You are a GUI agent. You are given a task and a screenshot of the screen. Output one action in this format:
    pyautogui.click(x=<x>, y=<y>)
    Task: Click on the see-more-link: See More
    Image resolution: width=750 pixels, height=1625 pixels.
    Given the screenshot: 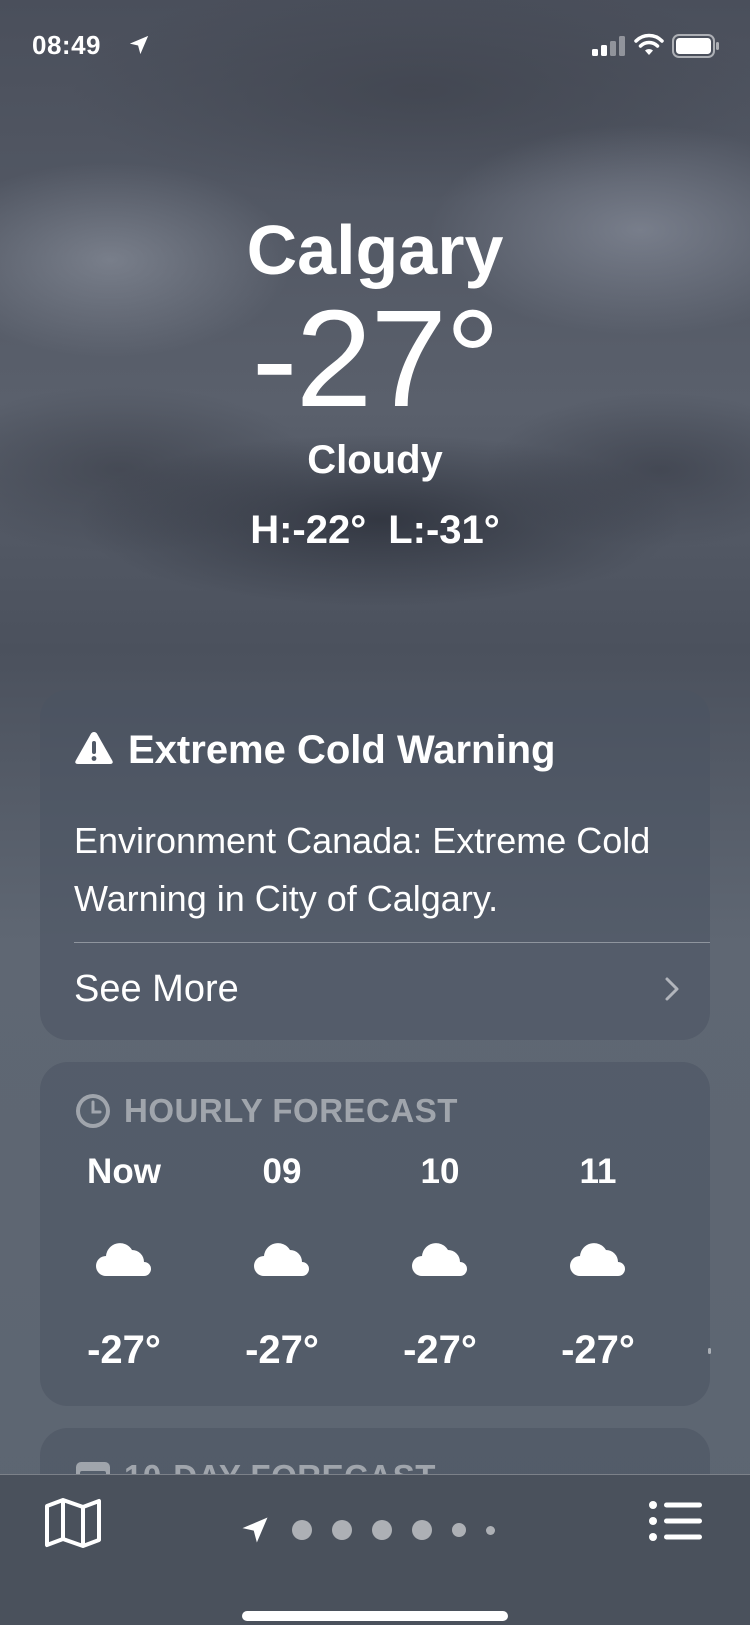 What is the action you would take?
    pyautogui.click(x=156, y=989)
    